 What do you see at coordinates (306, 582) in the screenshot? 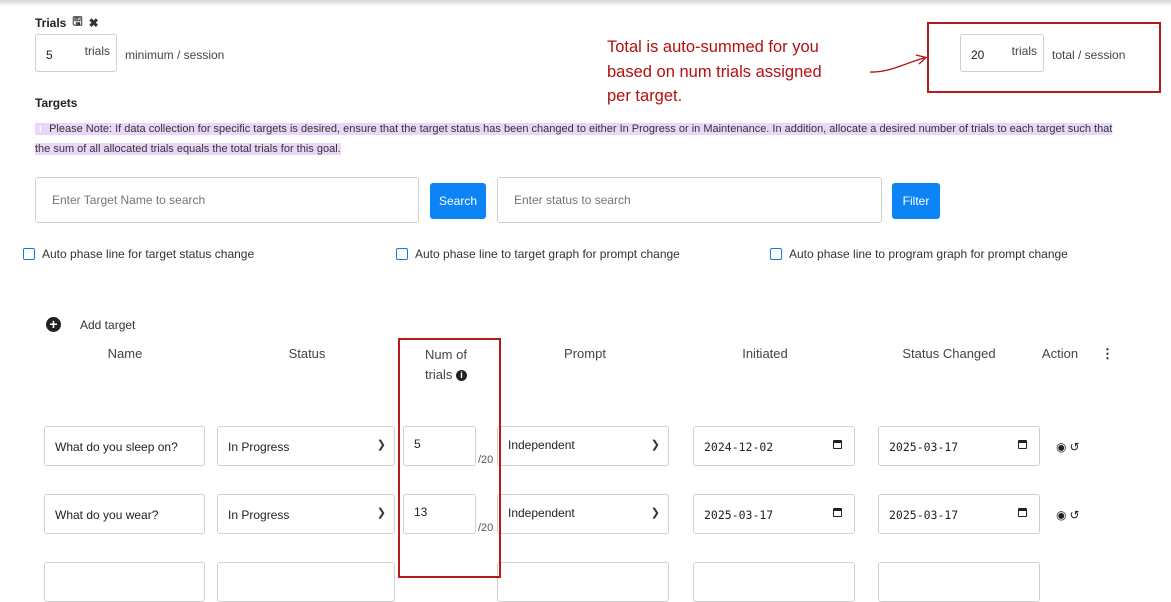
I see `row3-status-select` at bounding box center [306, 582].